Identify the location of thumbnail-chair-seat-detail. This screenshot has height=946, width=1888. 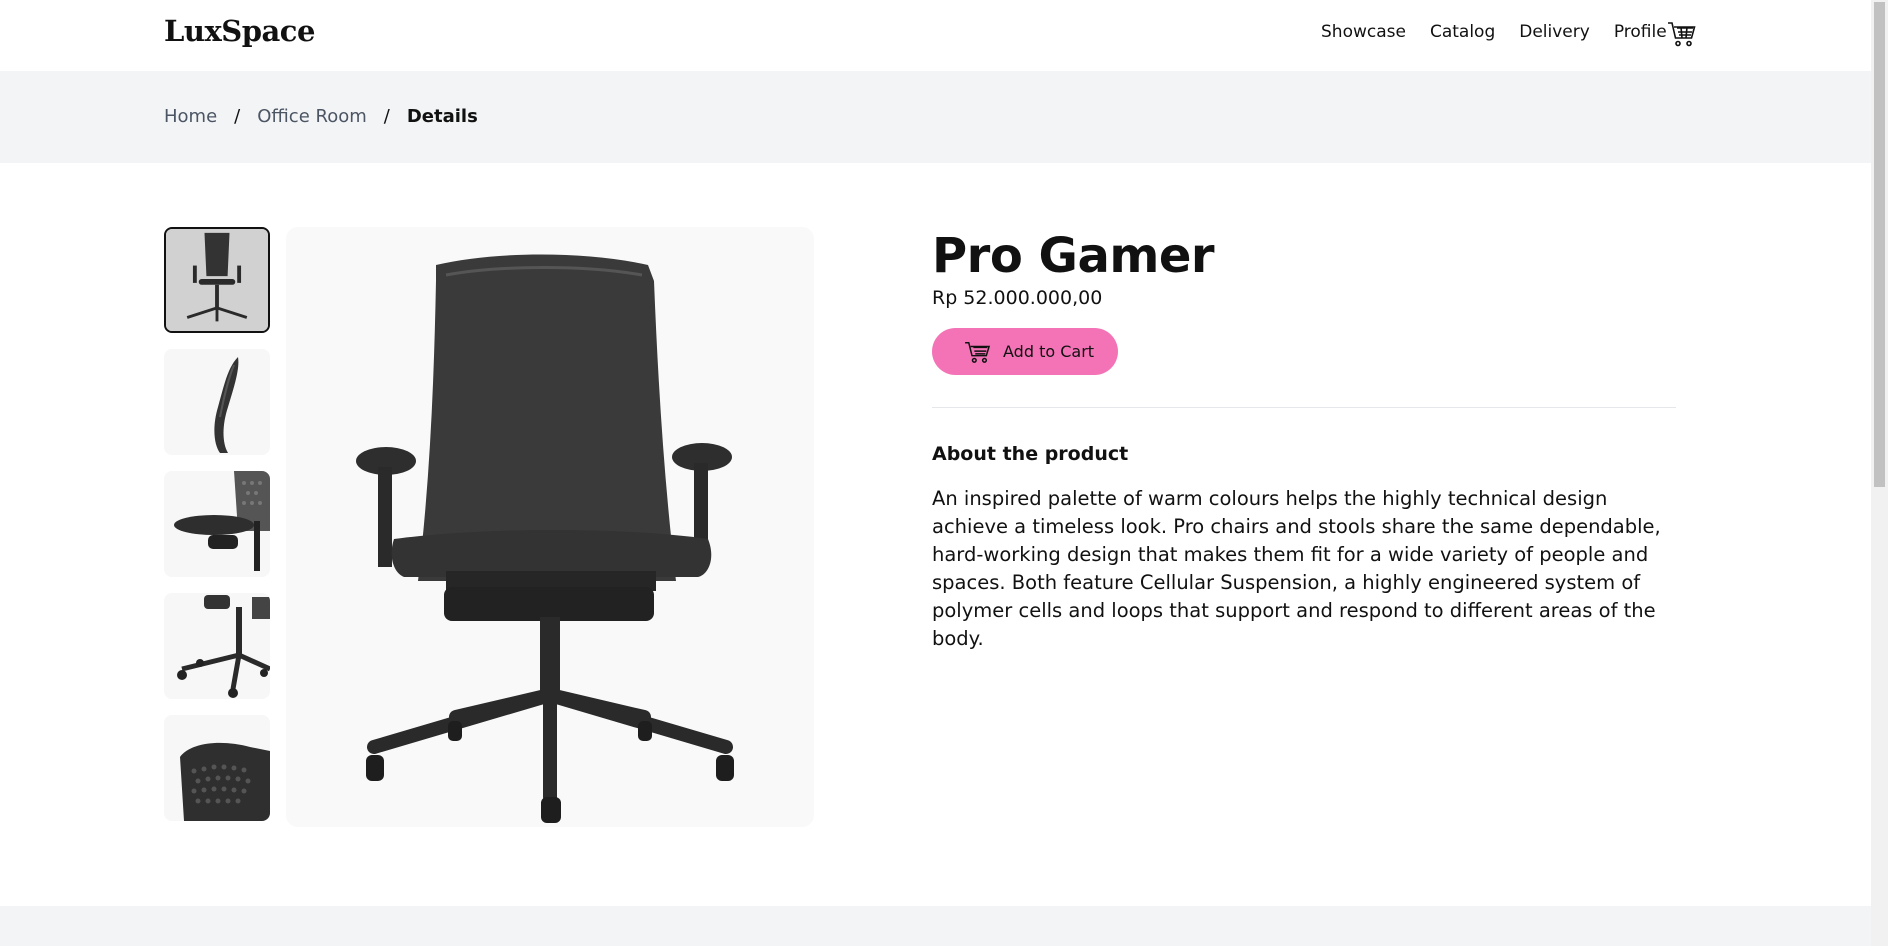
(217, 524).